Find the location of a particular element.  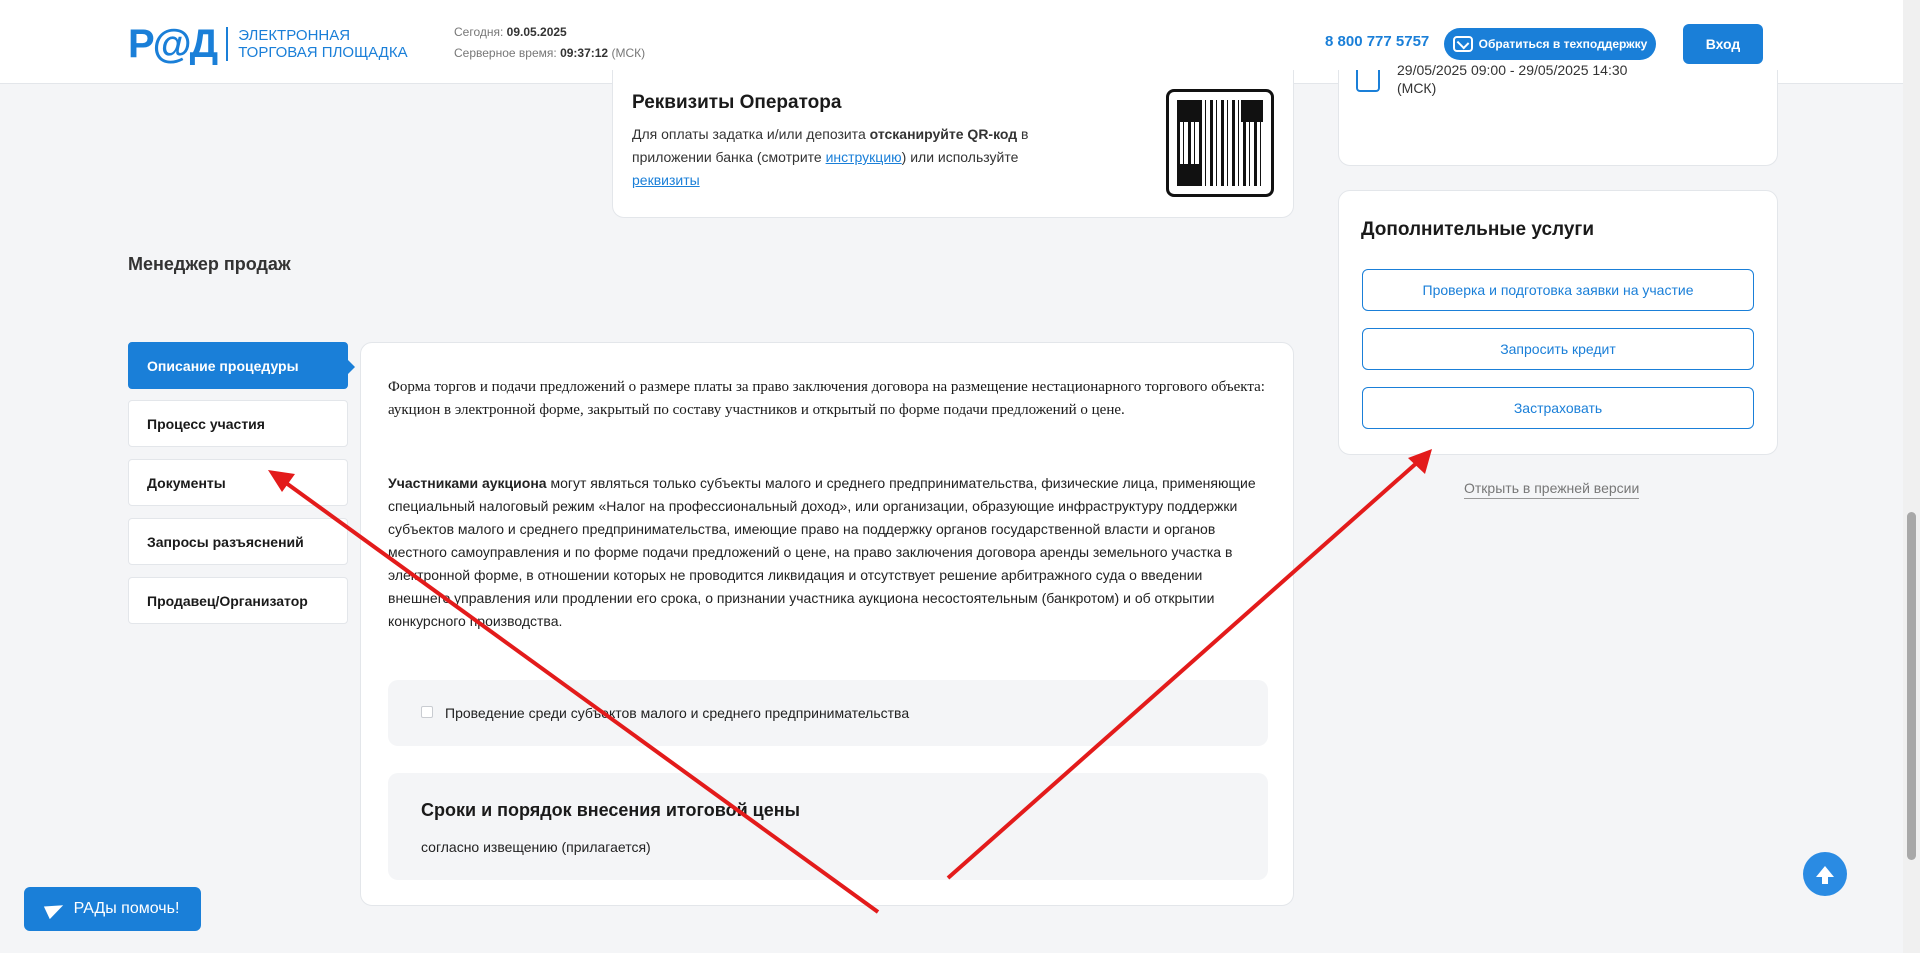

requisites-text-3: ) или используйте is located at coordinates (960, 157).